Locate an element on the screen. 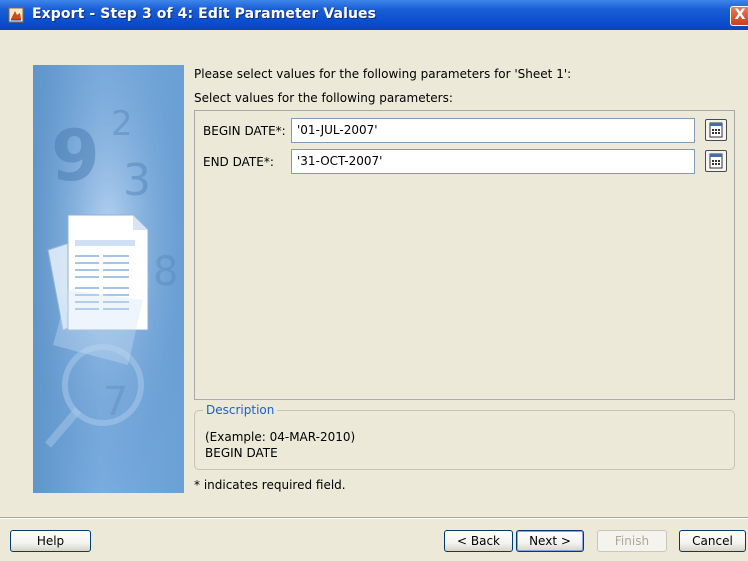 This screenshot has width=748, height=561. begin-date-calendar-button is located at coordinates (716, 130).